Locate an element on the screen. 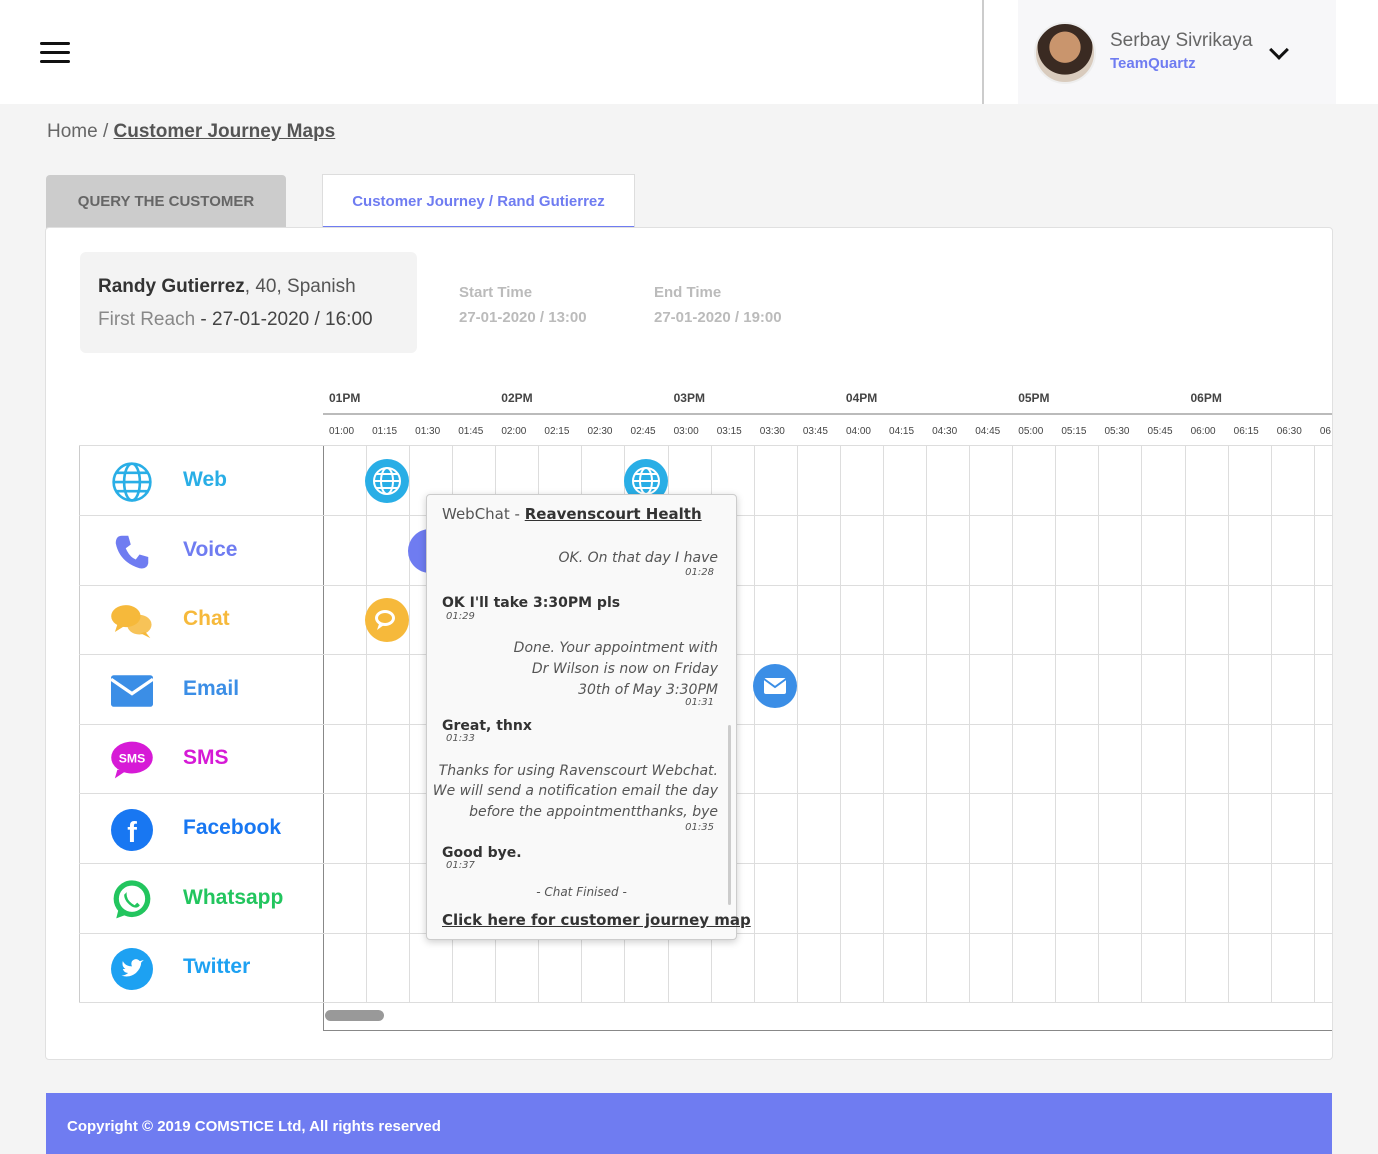 The width and height of the screenshot is (1378, 1154). user-menu: Serbay Sivrikaya TeamQuartz is located at coordinates (1159, 52).